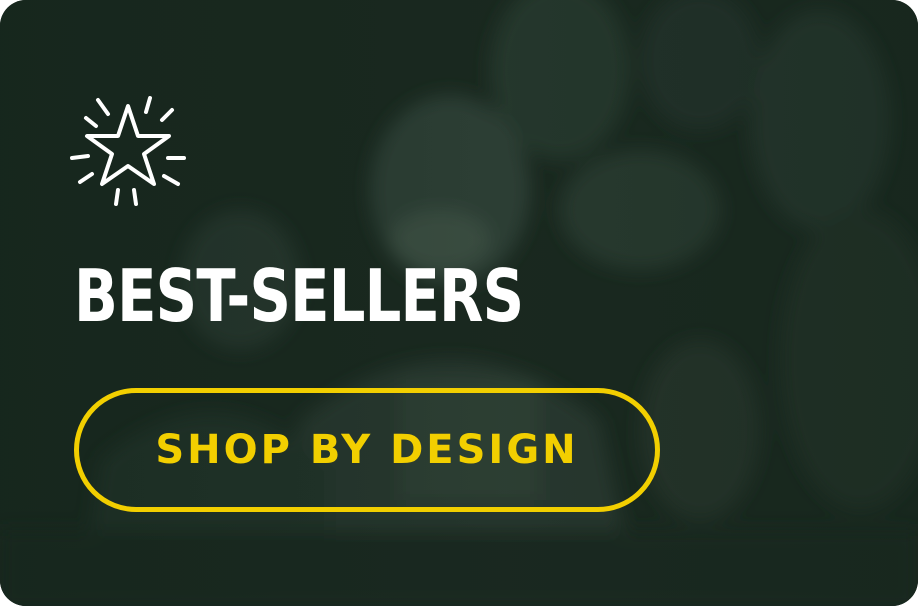 The image size is (918, 606). Describe the element at coordinates (128, 151) in the screenshot. I see `sparkle-star-icon` at that location.